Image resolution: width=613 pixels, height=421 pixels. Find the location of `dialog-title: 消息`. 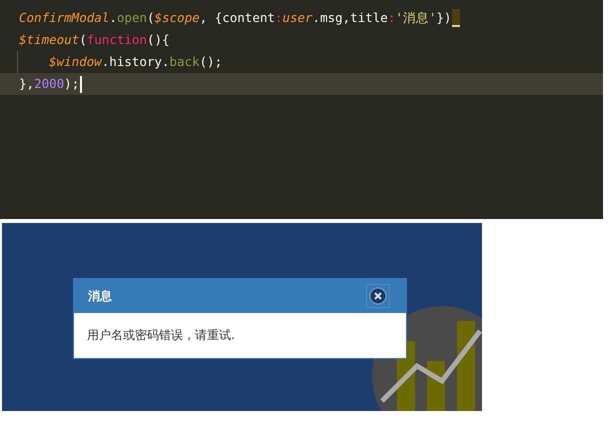

dialog-title: 消息 is located at coordinates (100, 296).